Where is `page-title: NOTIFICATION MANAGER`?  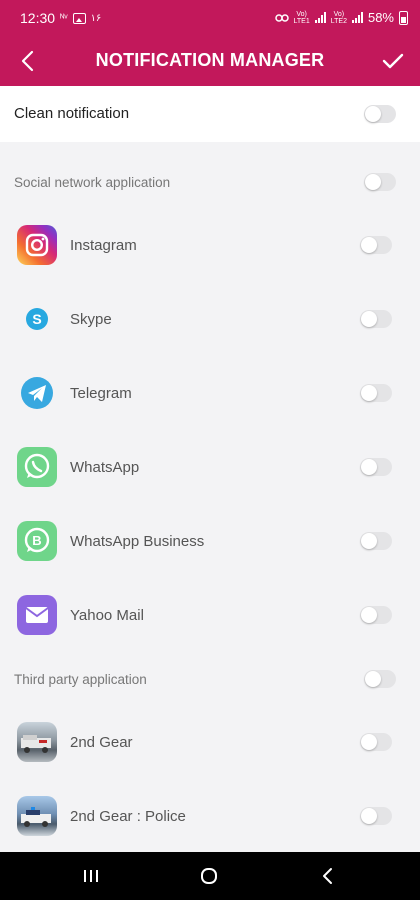 page-title: NOTIFICATION MANAGER is located at coordinates (210, 60).